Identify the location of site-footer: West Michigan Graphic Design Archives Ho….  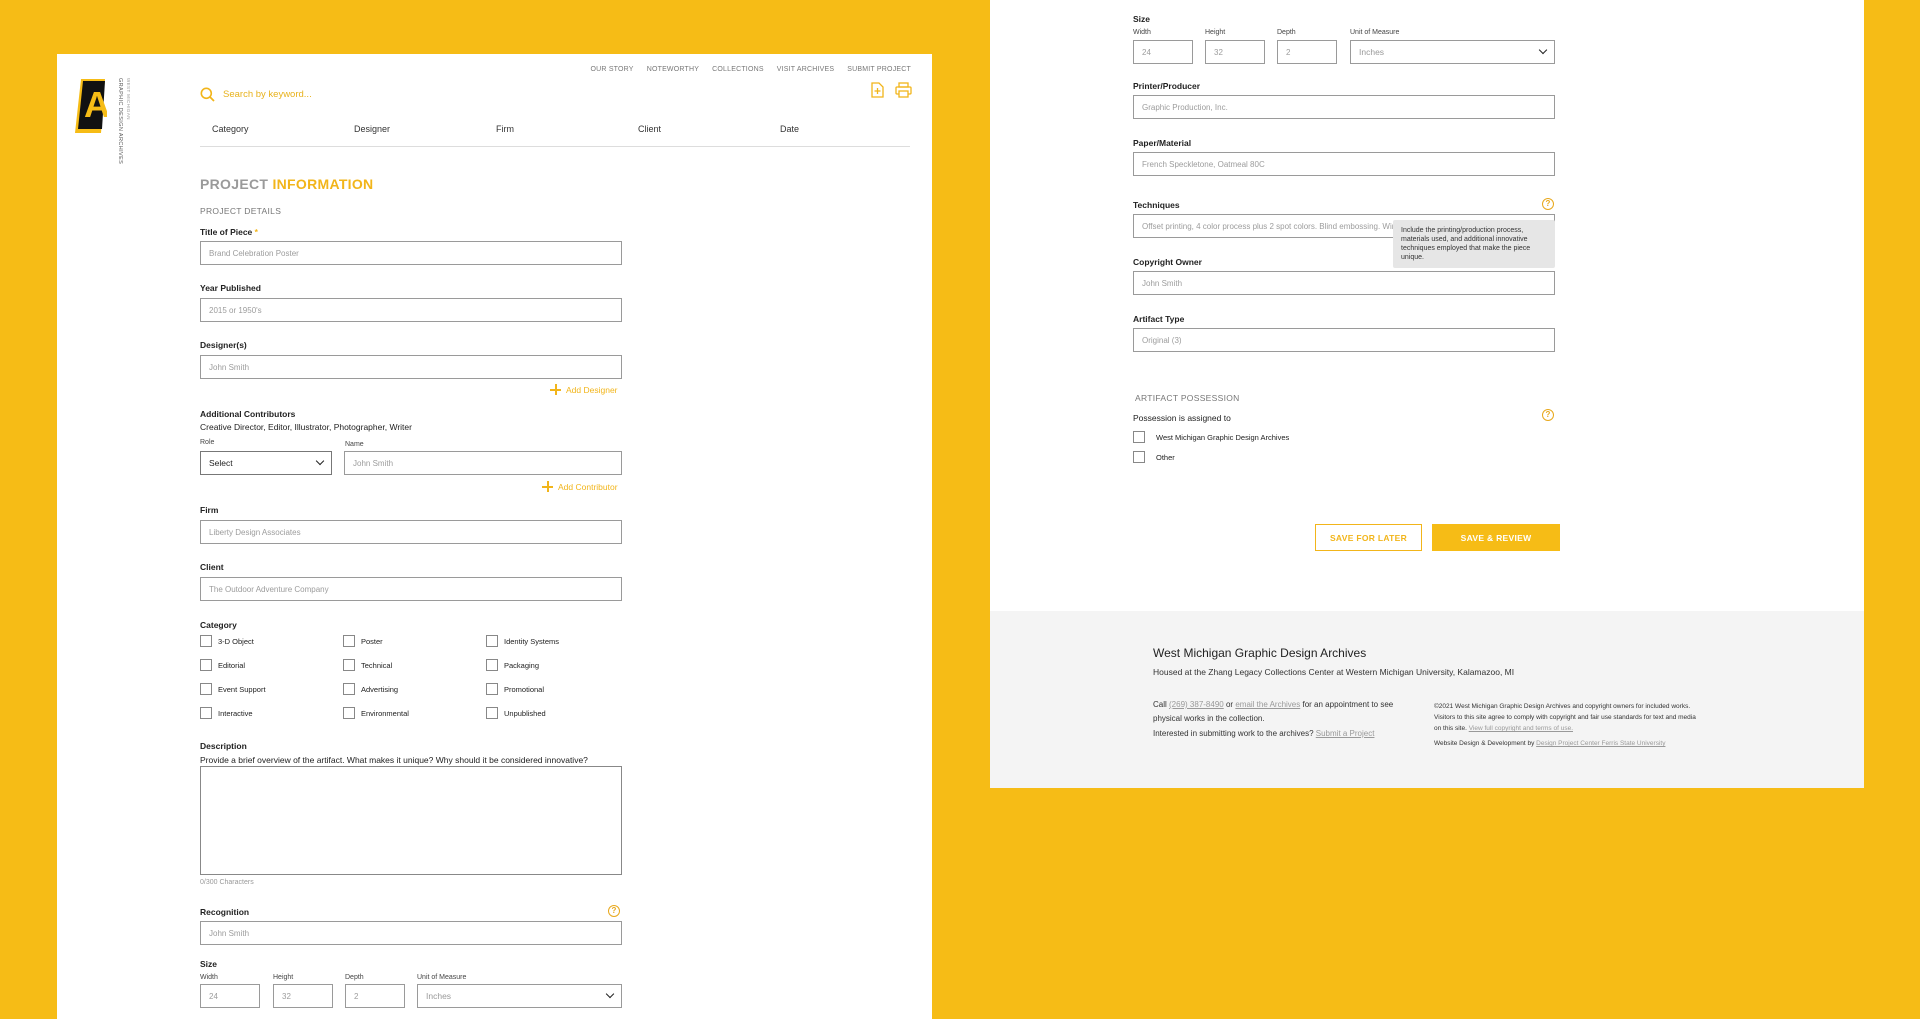
(1427, 699).